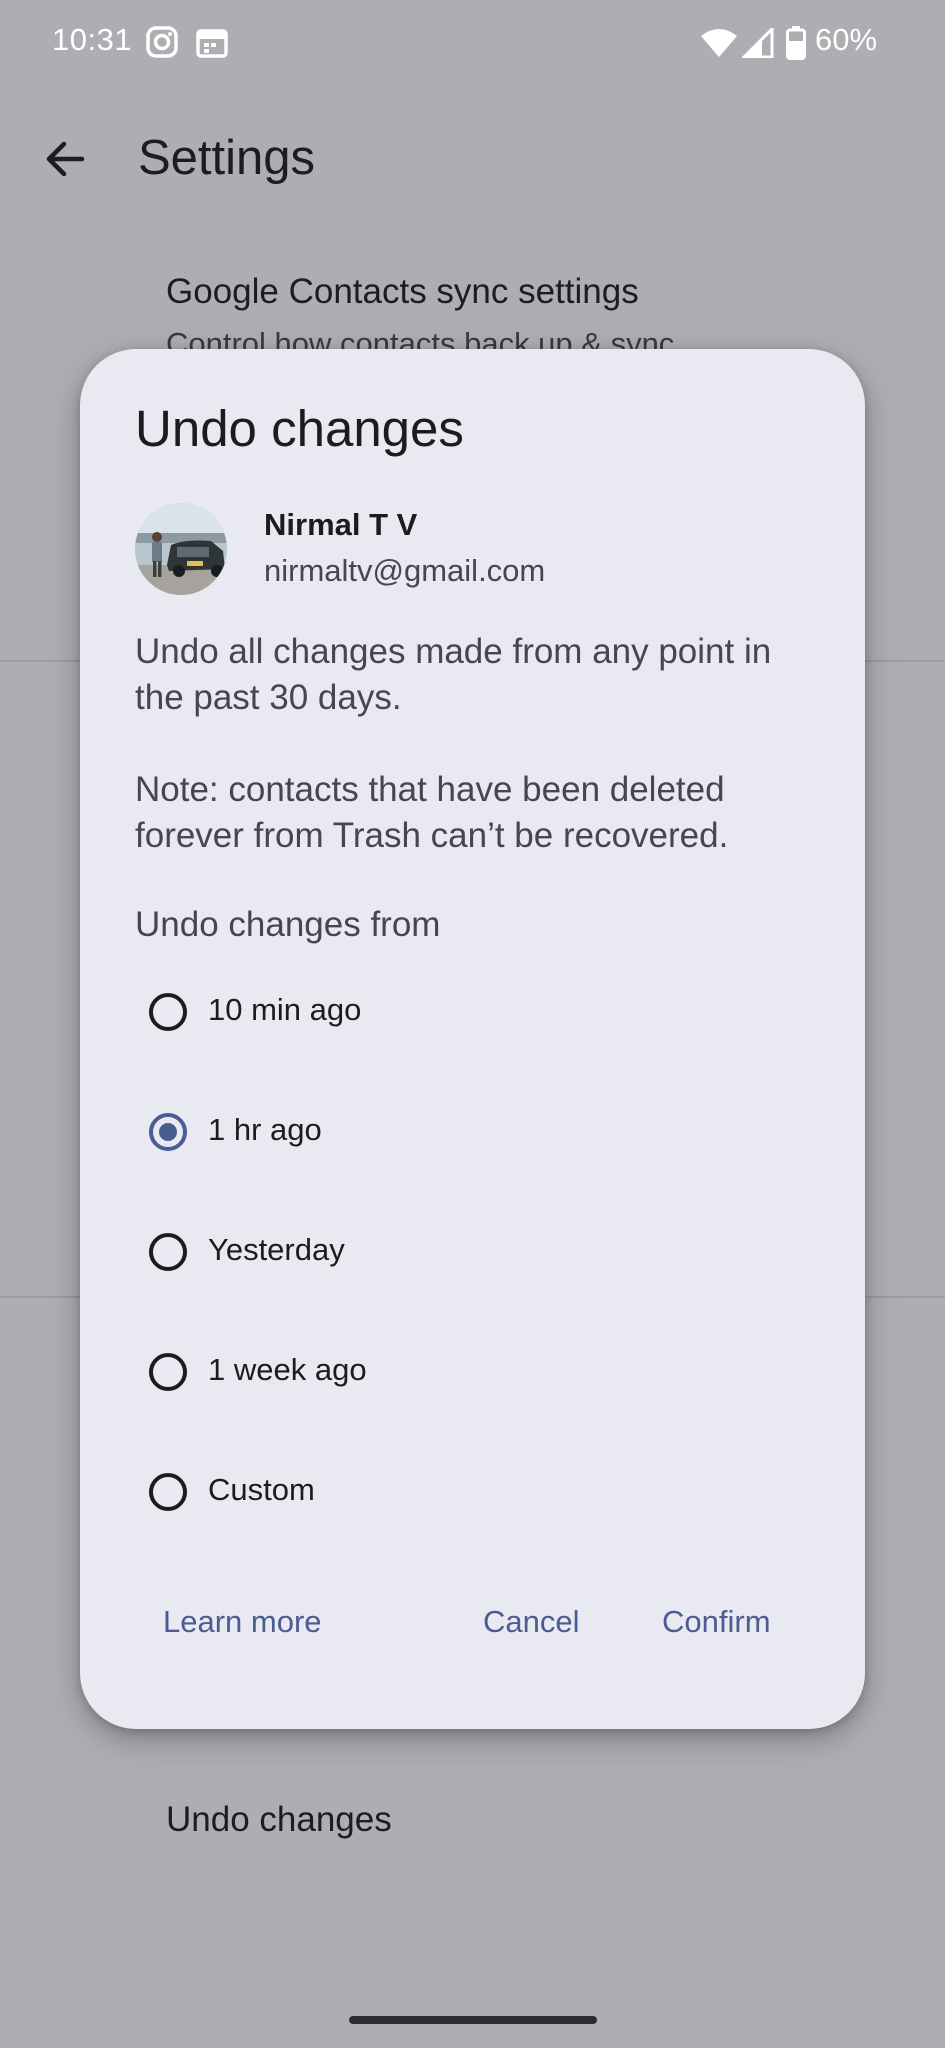 The height and width of the screenshot is (2048, 945). Describe the element at coordinates (472, 43) in the screenshot. I see `status-bar: 10:31 60%` at that location.